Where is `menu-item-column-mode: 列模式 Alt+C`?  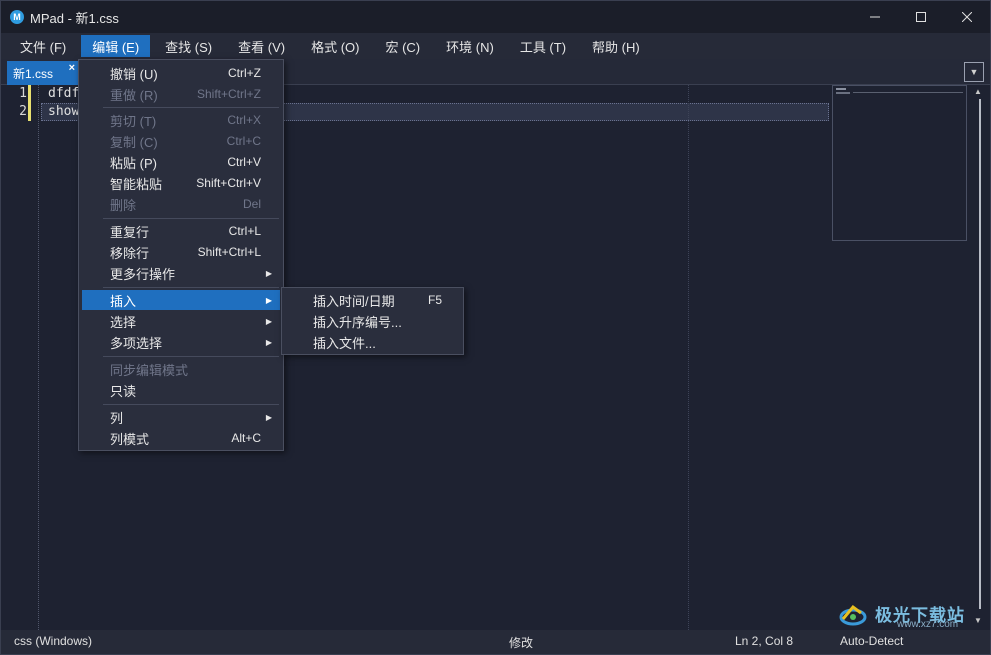
menu-item-column-mode: 列模式 Alt+C is located at coordinates (181, 438).